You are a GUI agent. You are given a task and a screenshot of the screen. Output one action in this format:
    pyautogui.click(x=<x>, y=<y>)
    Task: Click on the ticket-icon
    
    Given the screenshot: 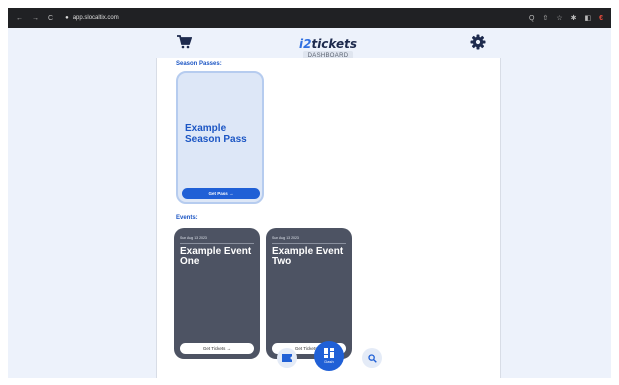 What is the action you would take?
    pyautogui.click(x=287, y=358)
    